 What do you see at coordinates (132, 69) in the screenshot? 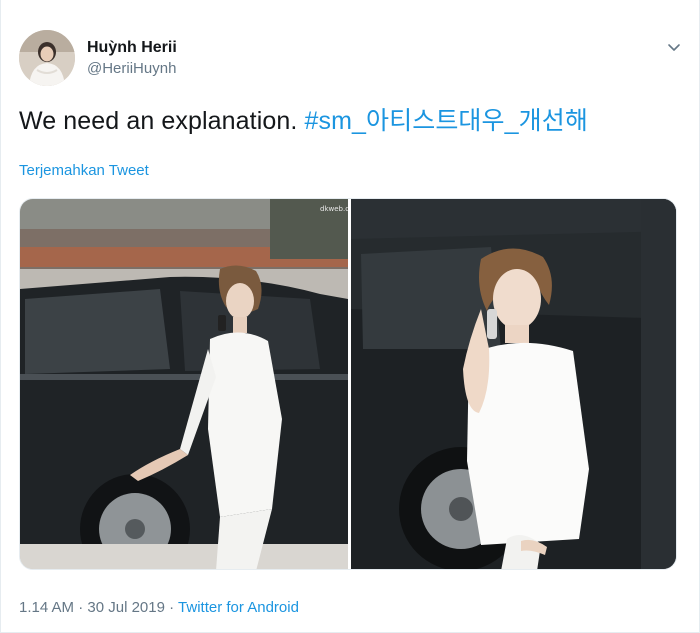
I see `user-handle: @HeriiHuynh` at bounding box center [132, 69].